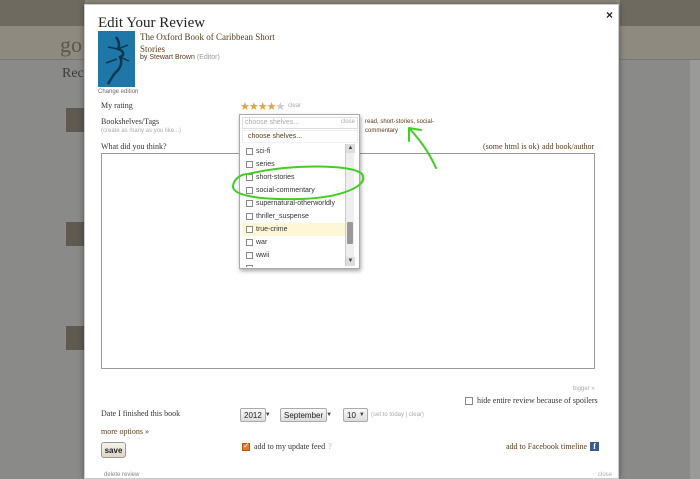  I want to click on lizard-illustration, so click(117, 60).